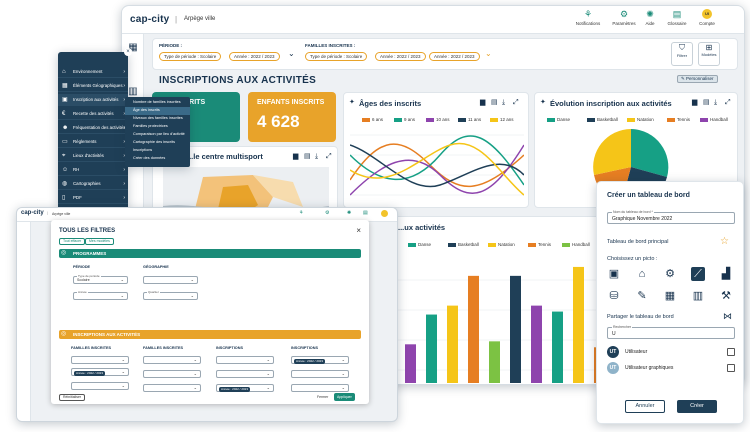 The width and height of the screenshot is (750, 432). What do you see at coordinates (149, 19) in the screenshot?
I see `app-logo: cap-city` at bounding box center [149, 19].